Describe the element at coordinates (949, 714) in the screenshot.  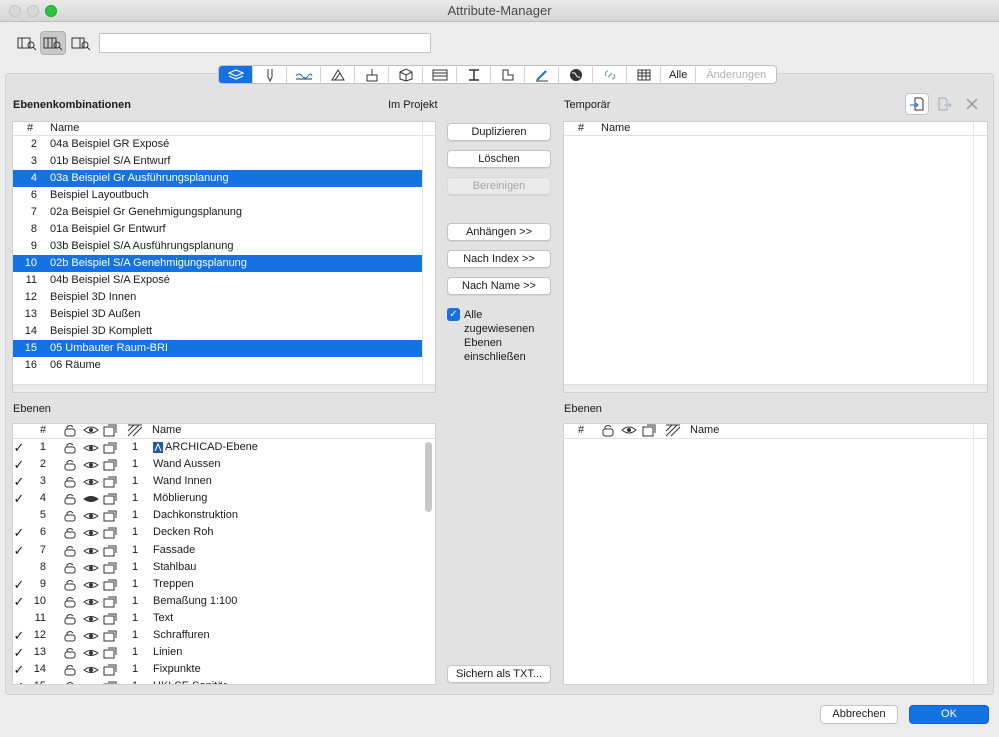
I see `ok-button: OK` at that location.